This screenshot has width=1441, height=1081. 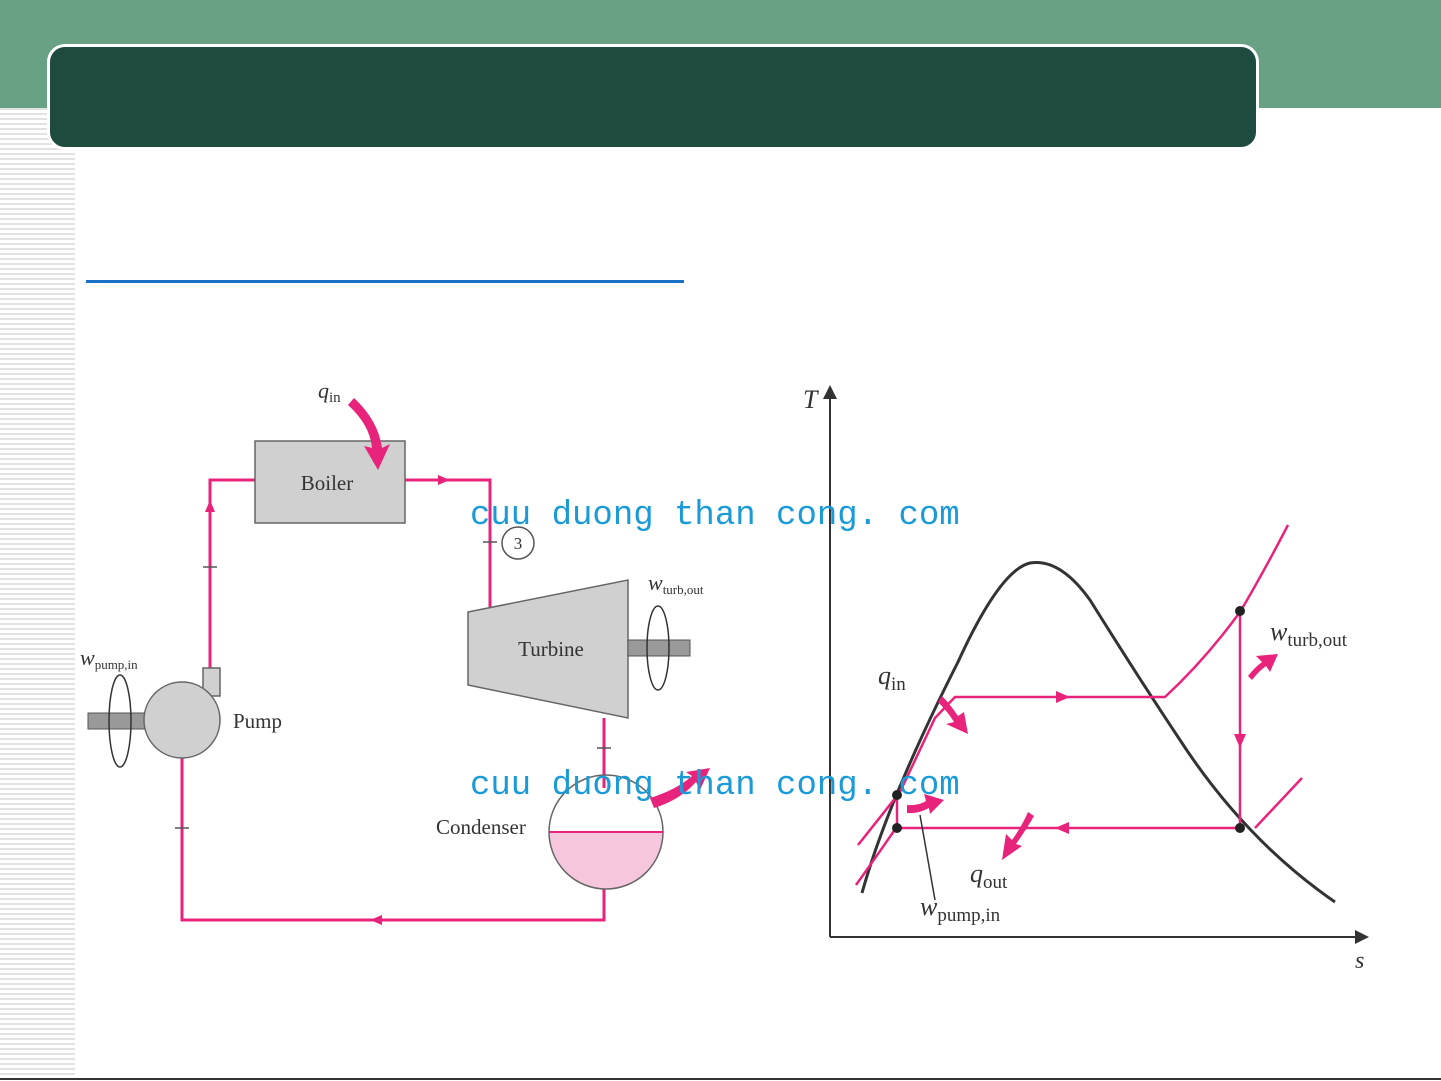 What do you see at coordinates (715, 516) in the screenshot?
I see `watermark-text-1: cuu duong than cong. com` at bounding box center [715, 516].